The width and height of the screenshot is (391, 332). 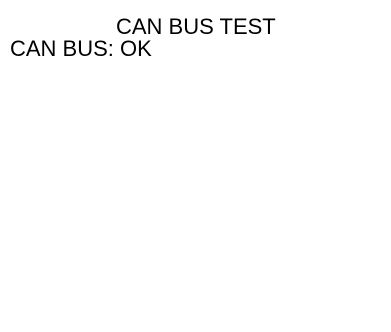 What do you see at coordinates (81, 48) in the screenshot?
I see `can-bus-status: CAN BUS: OK` at bounding box center [81, 48].